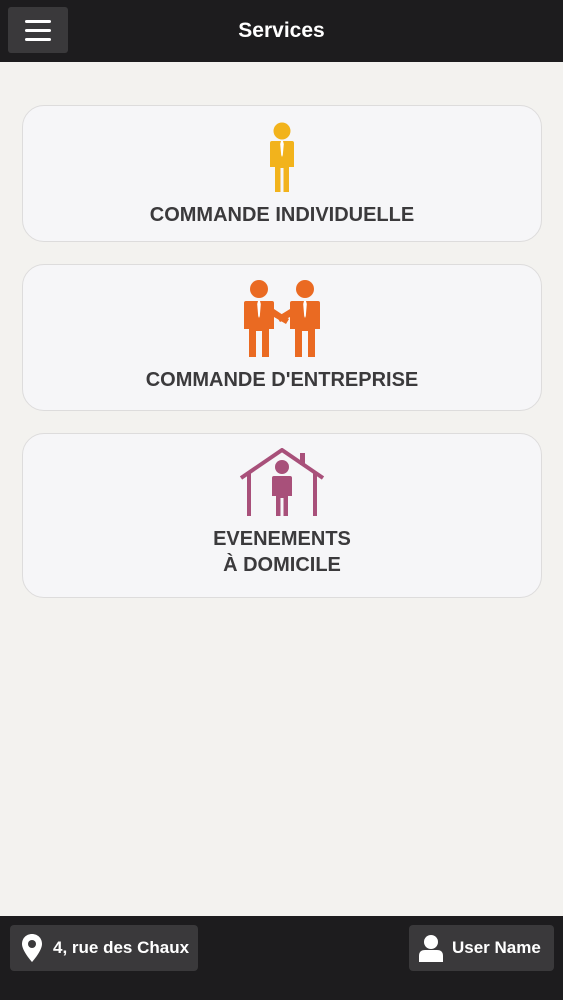  I want to click on service-card-commande-individuelle: COMMANDE INDIVIDUELLE, so click(282, 173).